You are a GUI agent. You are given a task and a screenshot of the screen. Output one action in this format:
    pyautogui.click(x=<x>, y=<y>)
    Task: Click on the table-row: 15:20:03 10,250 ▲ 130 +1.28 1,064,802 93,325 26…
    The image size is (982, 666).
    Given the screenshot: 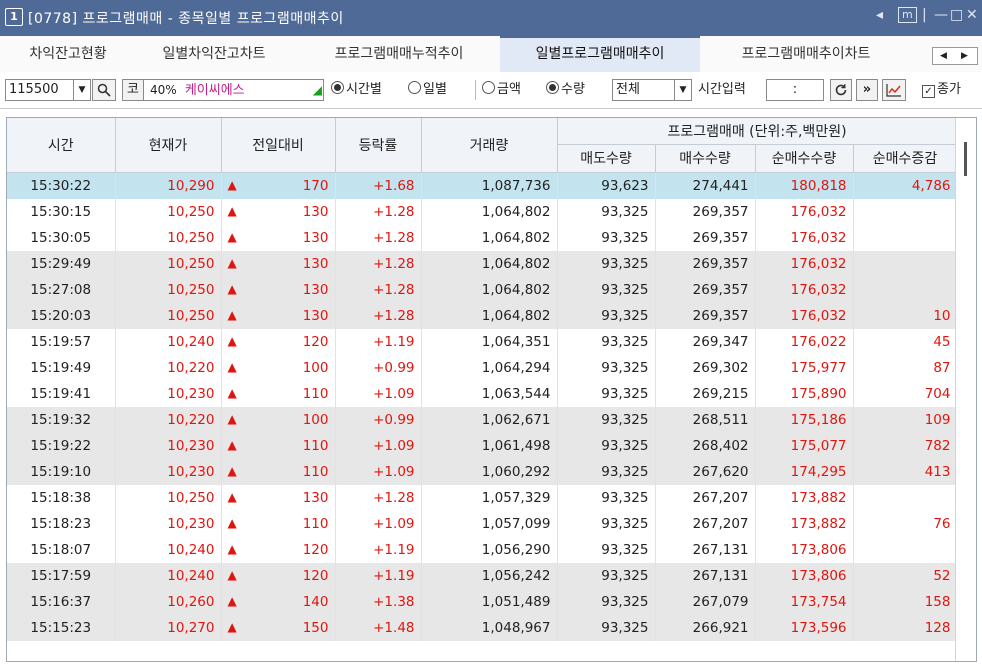 What is the action you would take?
    pyautogui.click(x=482, y=315)
    